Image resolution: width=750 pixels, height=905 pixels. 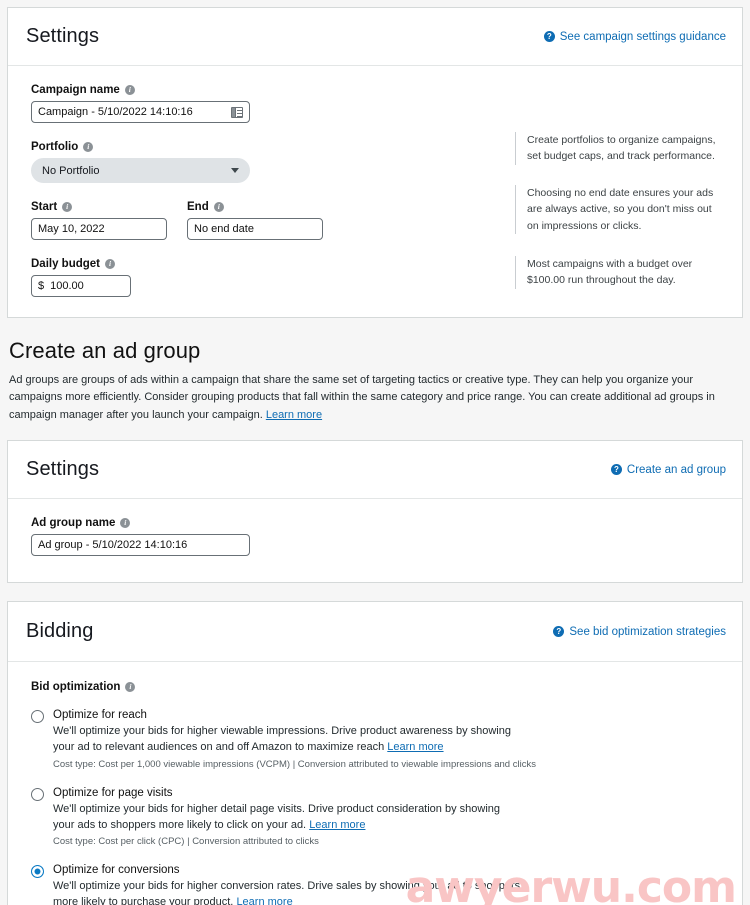 I want to click on daily-budget-field-group: Daily budget i $ 100.00, so click(x=266, y=277).